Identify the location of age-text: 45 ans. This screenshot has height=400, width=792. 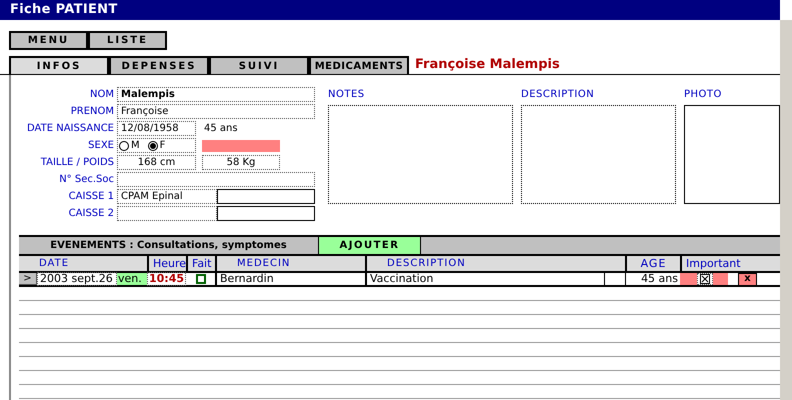
(221, 129).